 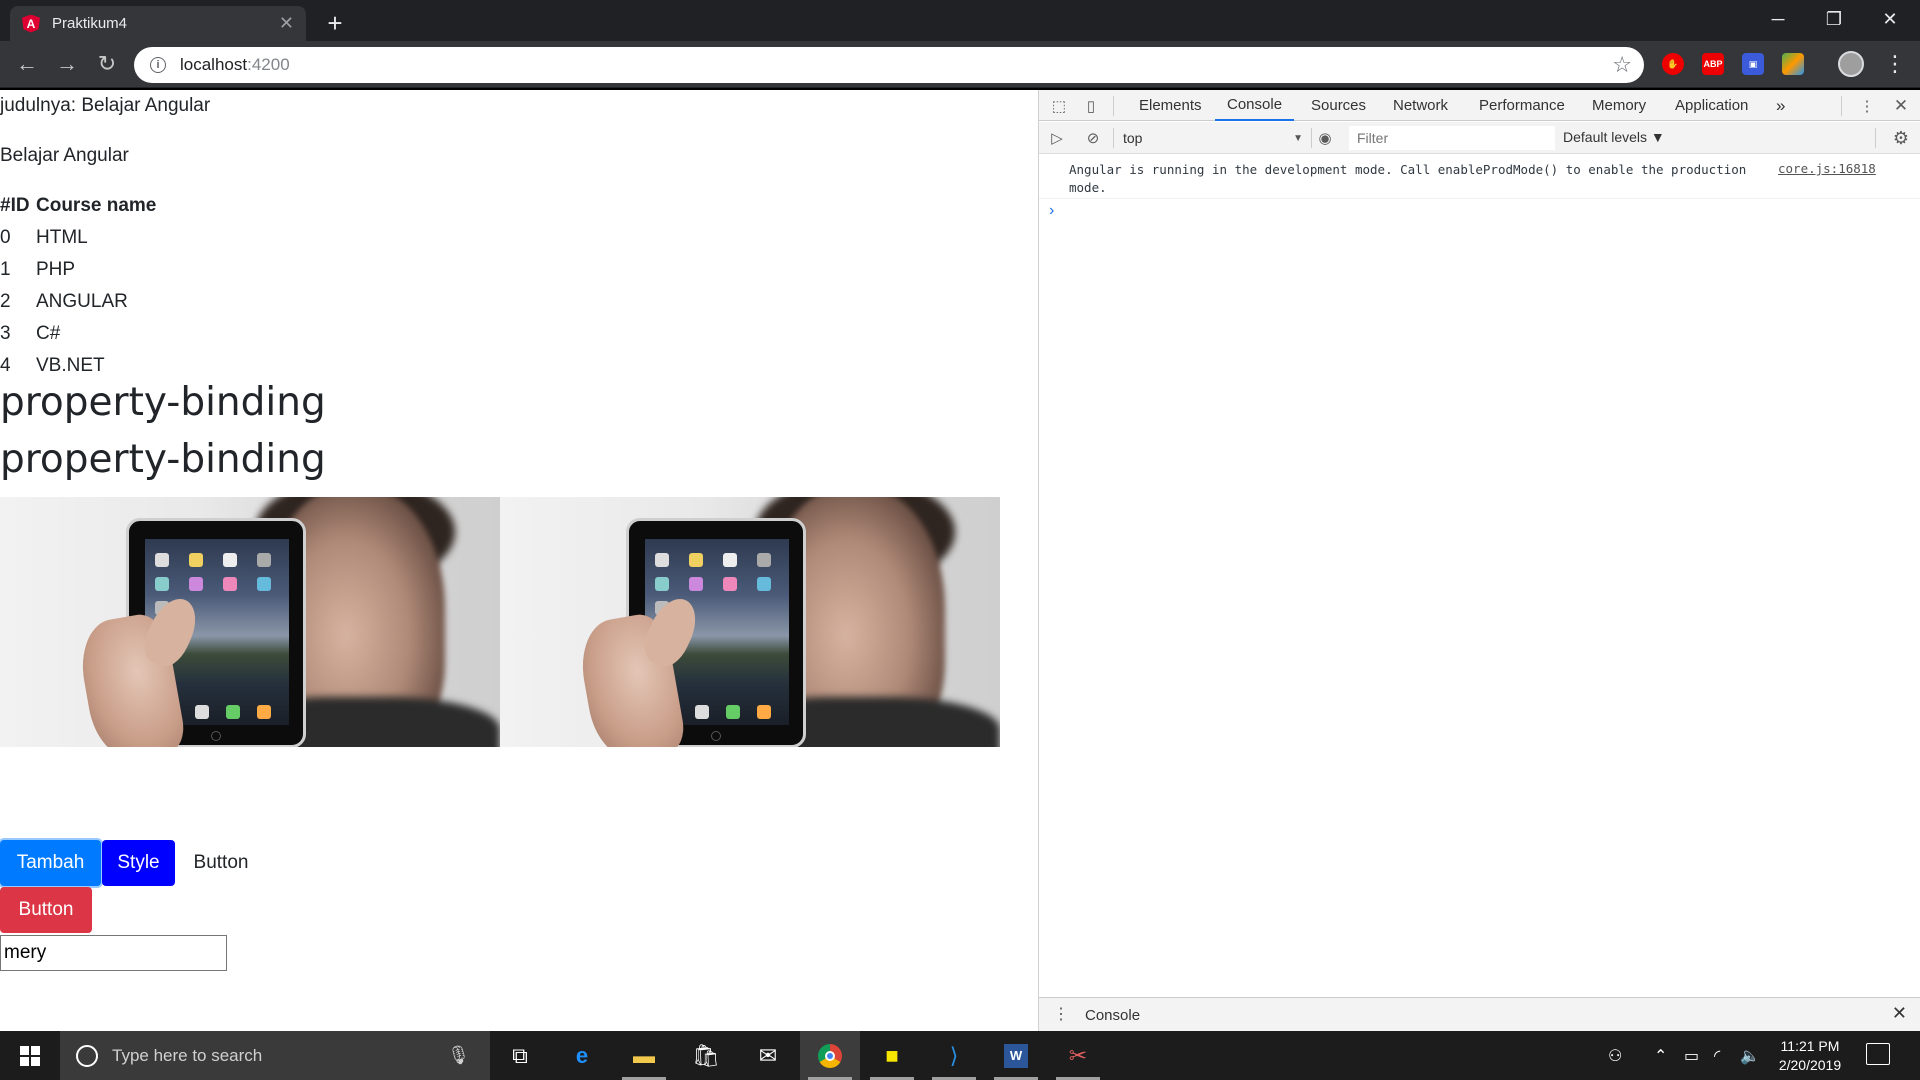 I want to click on start-button, so click(x=30, y=1055).